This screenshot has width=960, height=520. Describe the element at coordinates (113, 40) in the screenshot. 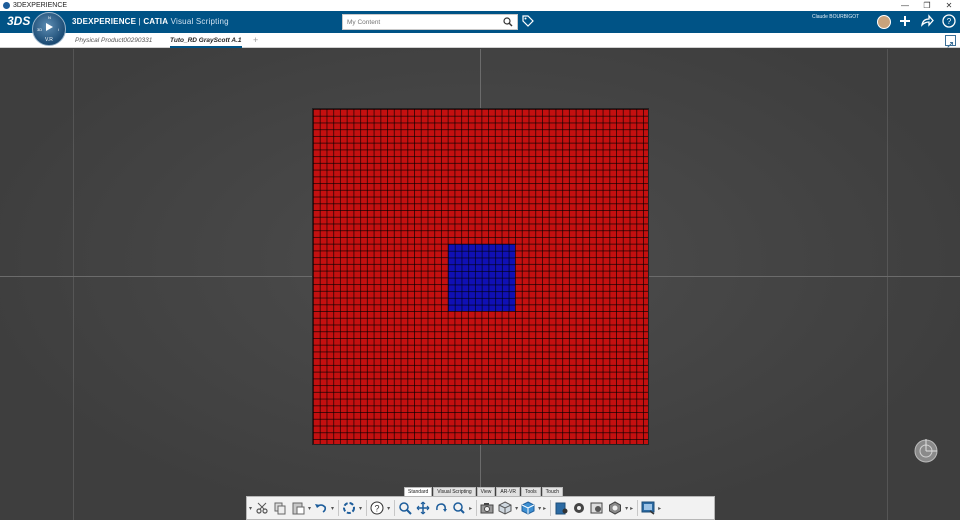

I see `tab-physical-product: Physical Product00290331` at that location.